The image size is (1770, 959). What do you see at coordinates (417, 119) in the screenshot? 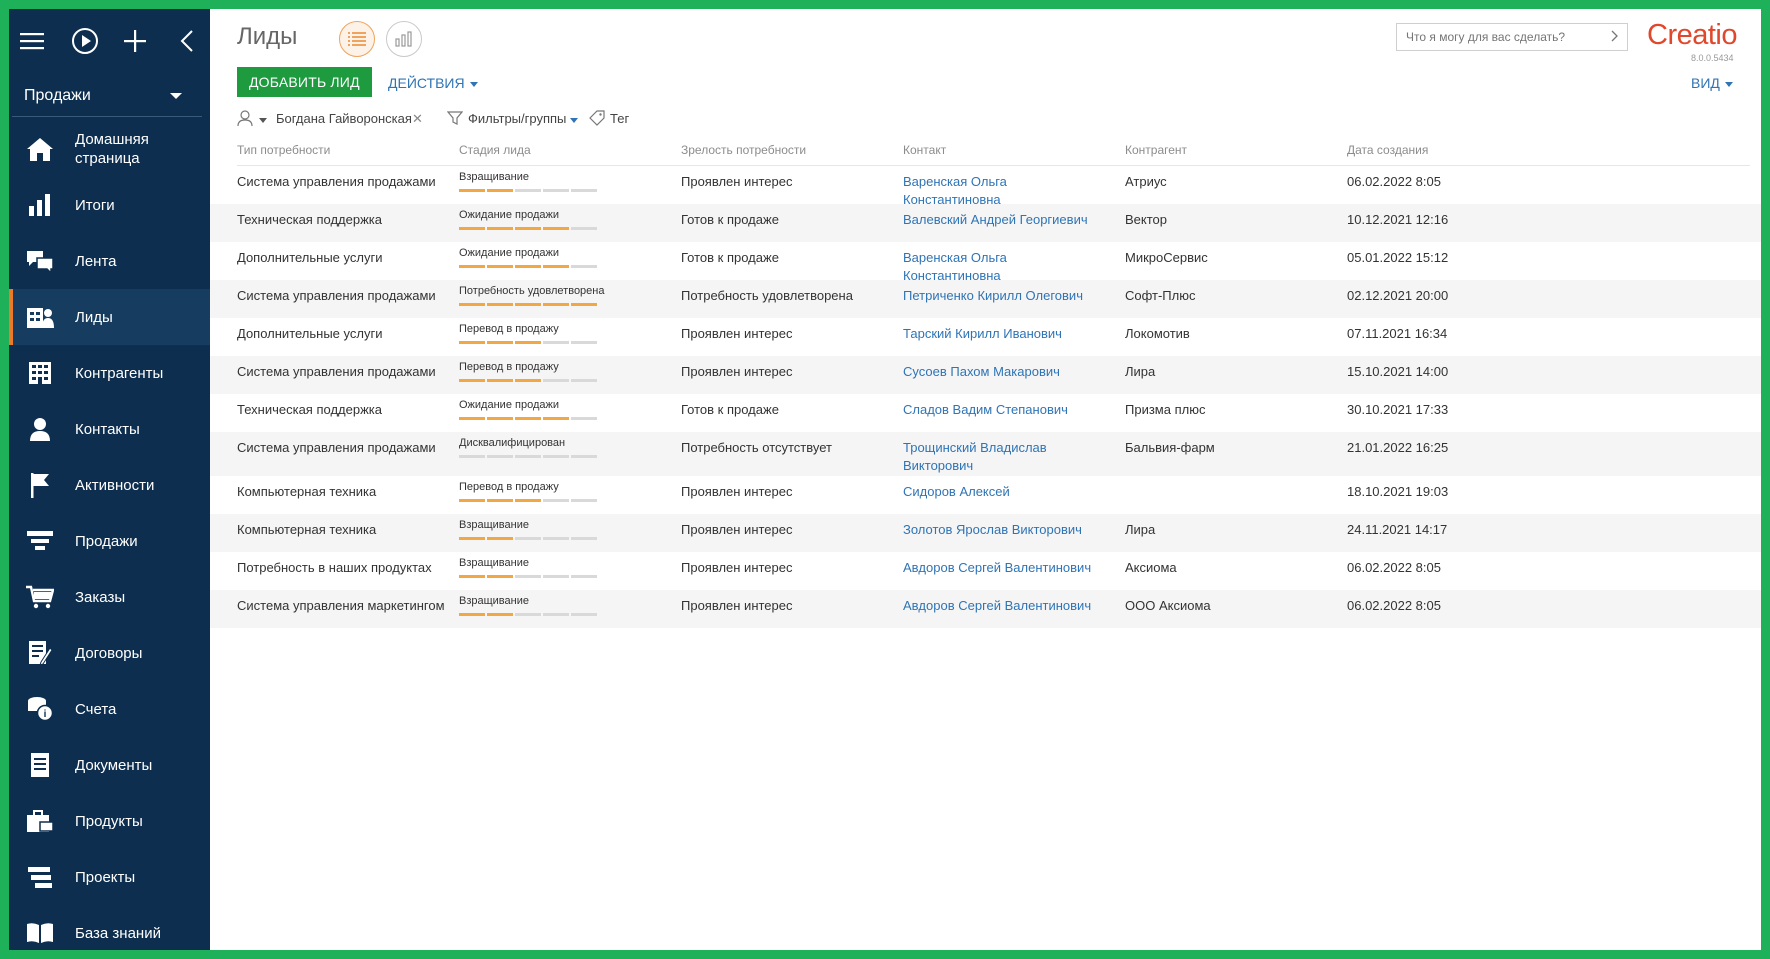
I see `close-icon: ✕` at bounding box center [417, 119].